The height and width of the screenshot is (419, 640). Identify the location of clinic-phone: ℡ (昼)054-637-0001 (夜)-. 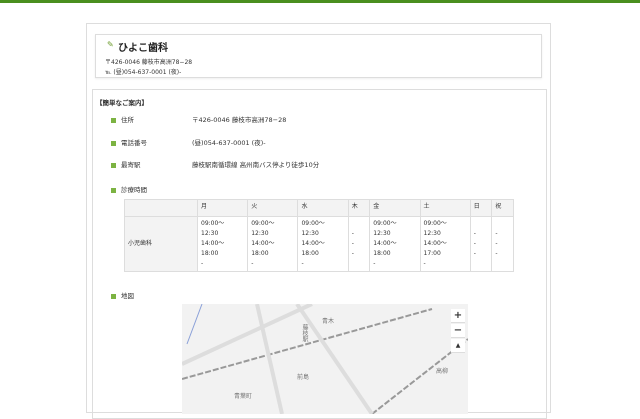
(143, 72).